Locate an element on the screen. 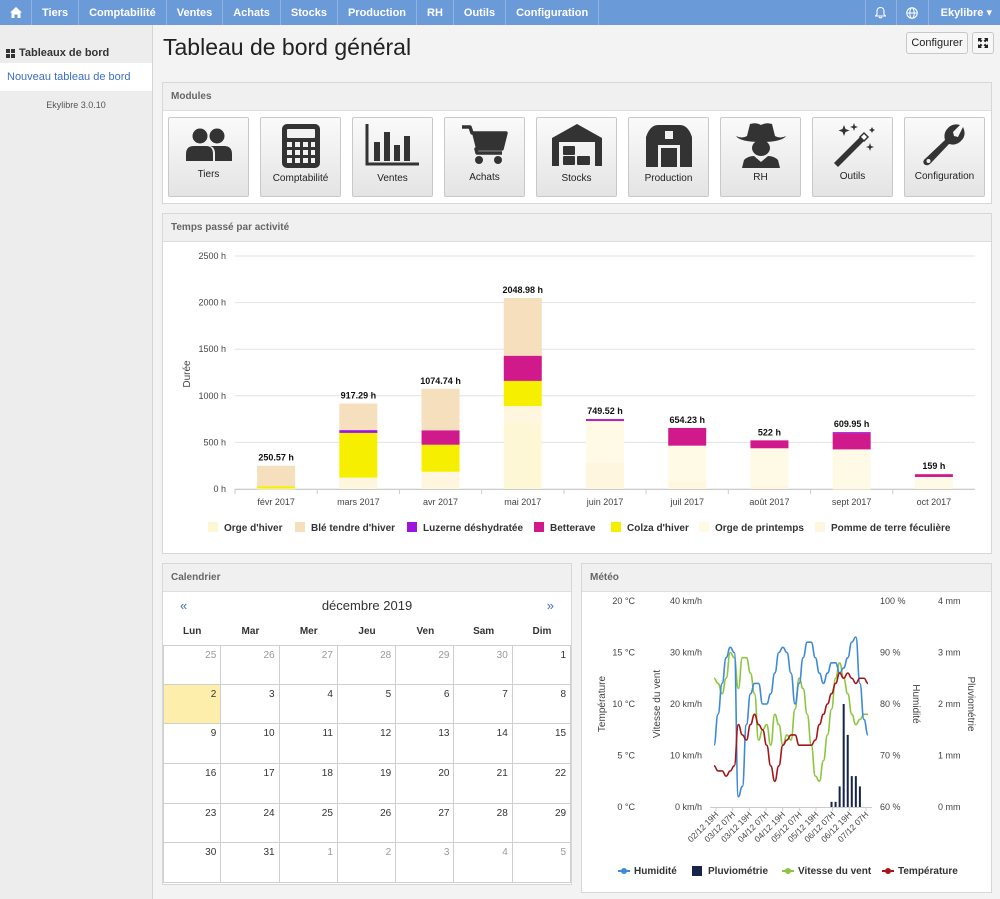 This screenshot has height=899, width=1000. calendar-day: 7 is located at coordinates (483, 704).